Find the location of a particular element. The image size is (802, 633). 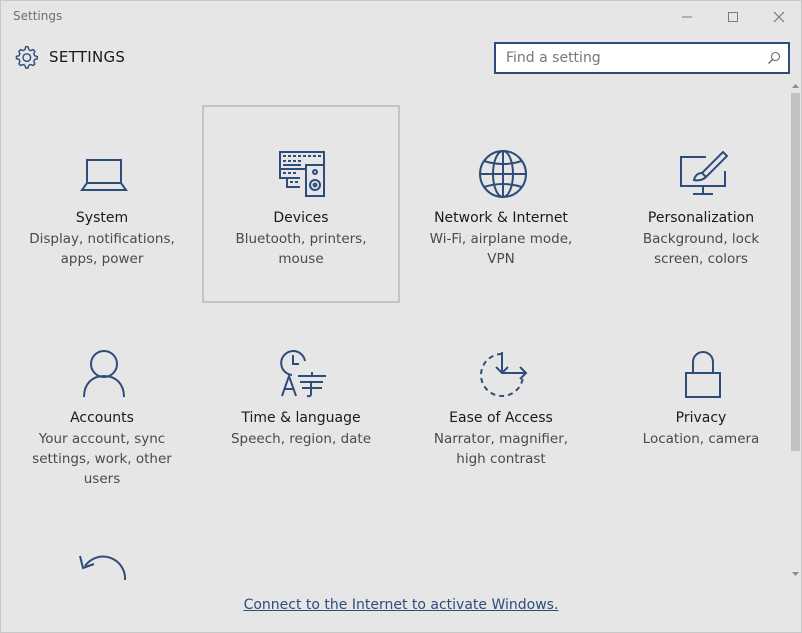

tile-description: Display, notifications, apps, power is located at coordinates (102, 249).